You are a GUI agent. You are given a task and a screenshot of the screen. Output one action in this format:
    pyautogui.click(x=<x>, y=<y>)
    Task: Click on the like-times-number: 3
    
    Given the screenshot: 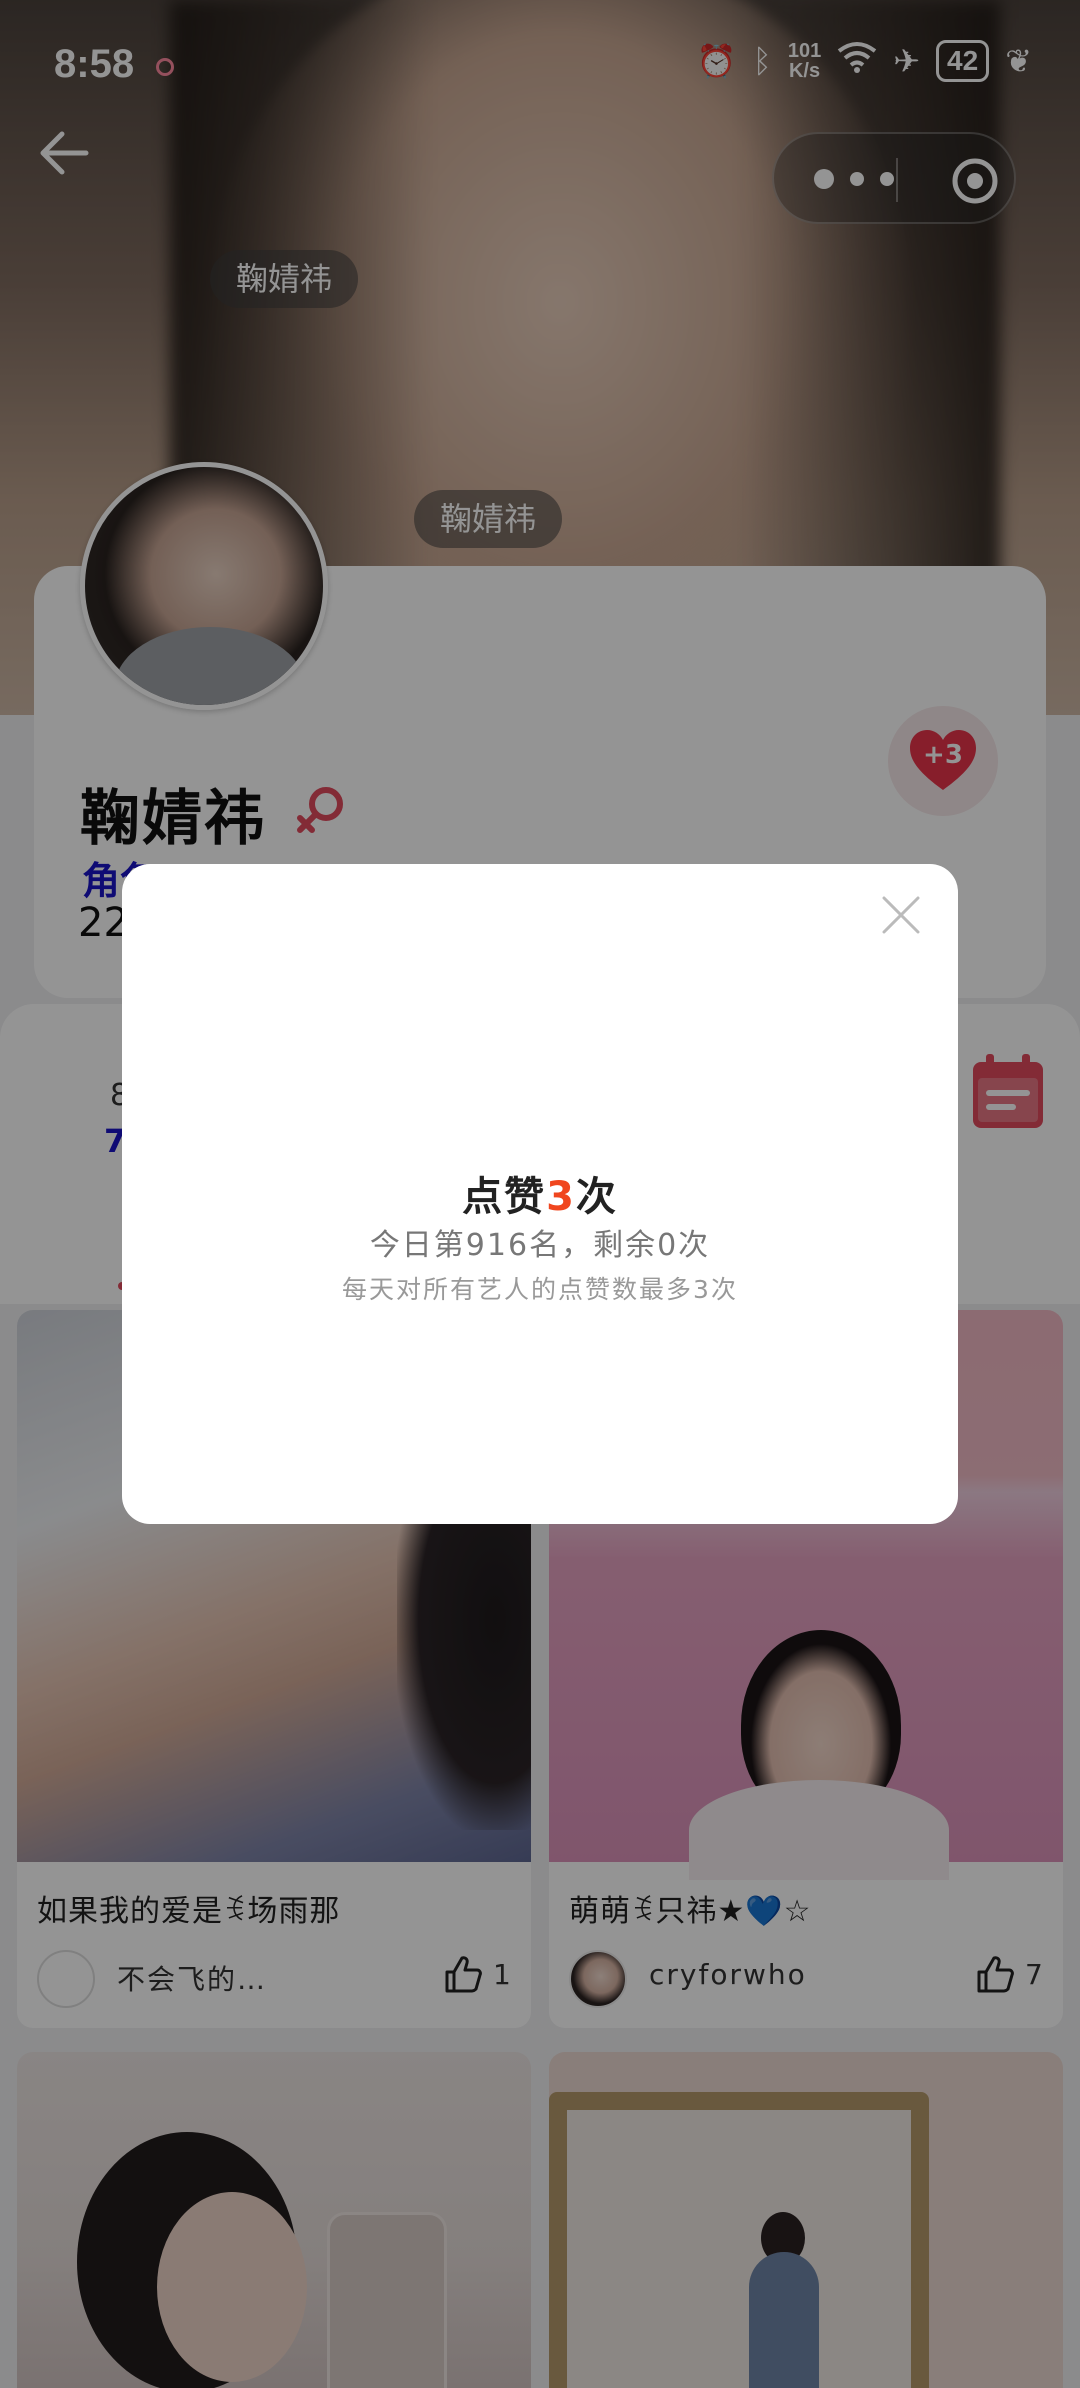 What is the action you would take?
    pyautogui.click(x=561, y=1197)
    